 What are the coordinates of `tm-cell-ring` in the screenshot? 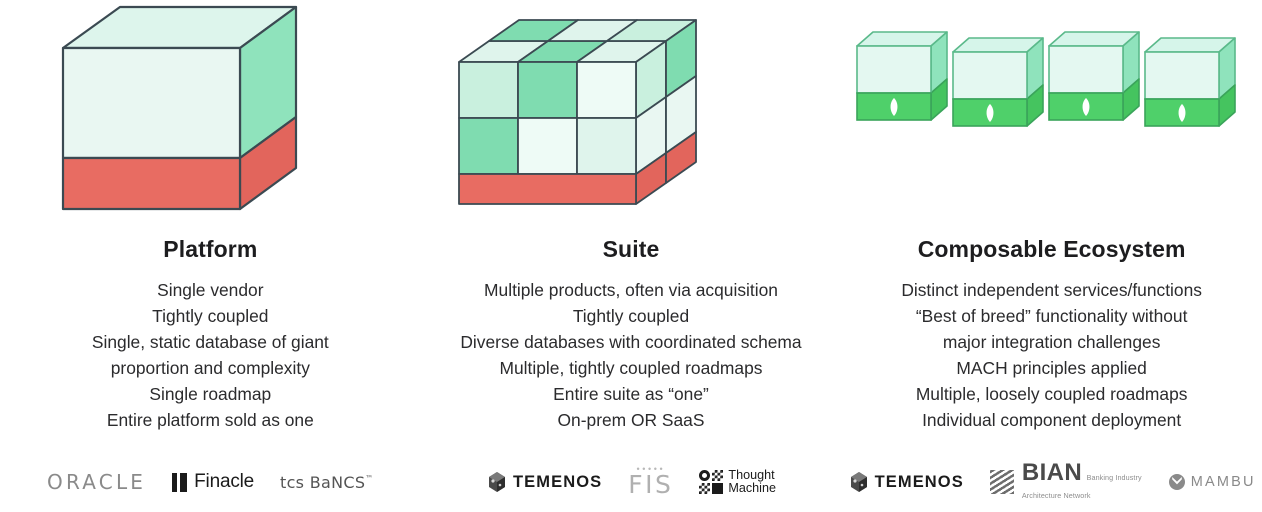 It's located at (705, 475).